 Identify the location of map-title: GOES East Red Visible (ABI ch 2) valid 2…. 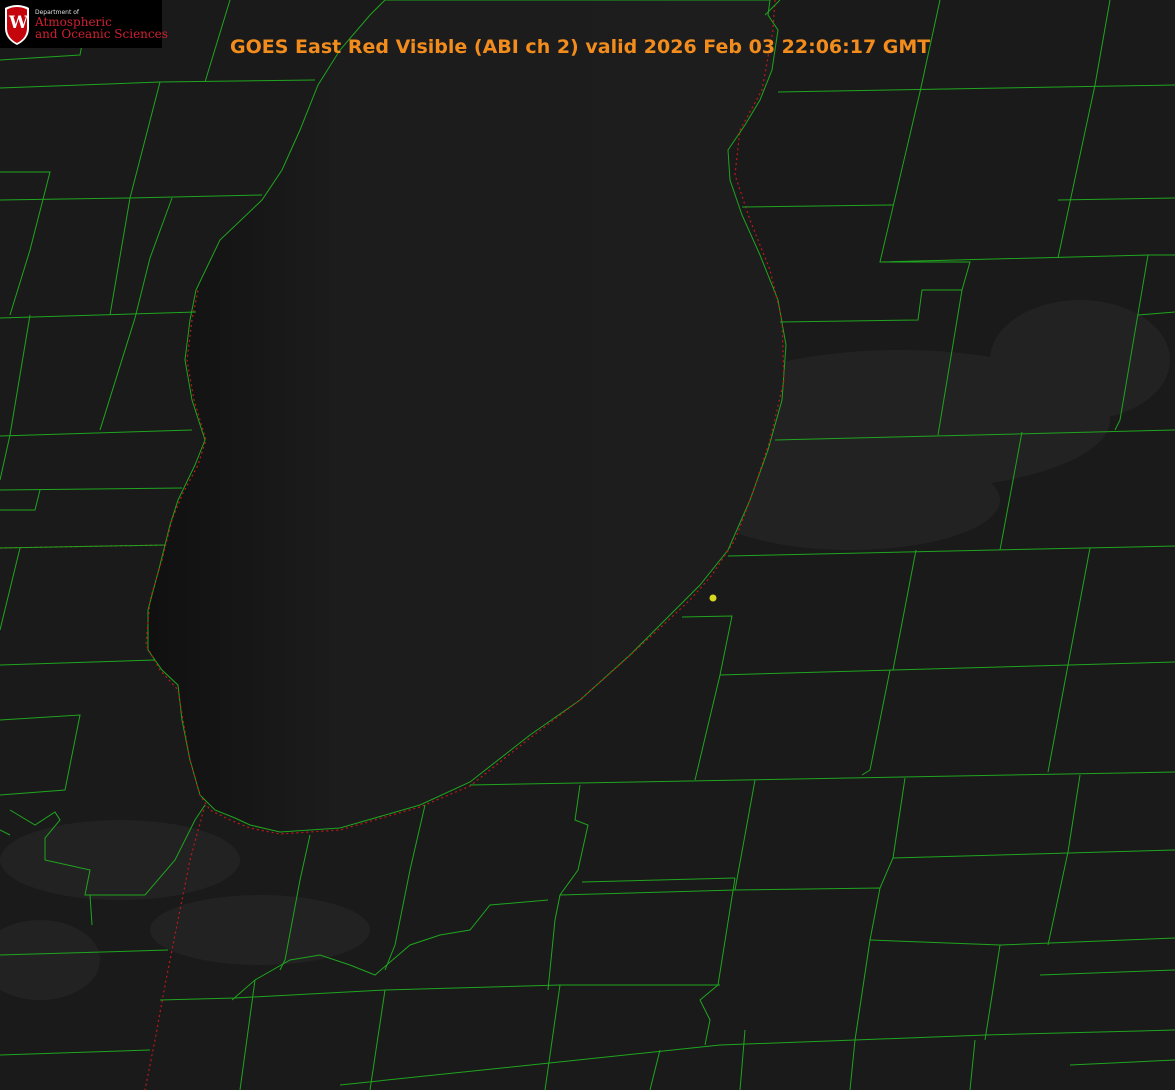
(580, 47).